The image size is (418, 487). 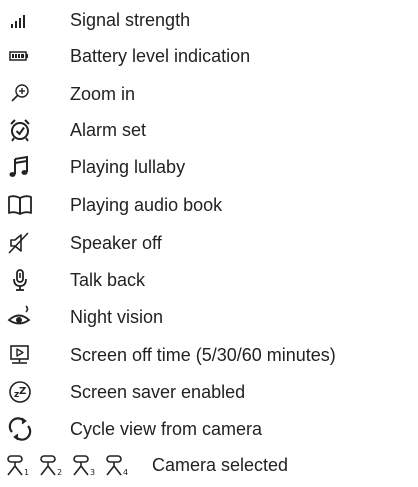 I want to click on screen-off-timer-icon, so click(x=20, y=355).